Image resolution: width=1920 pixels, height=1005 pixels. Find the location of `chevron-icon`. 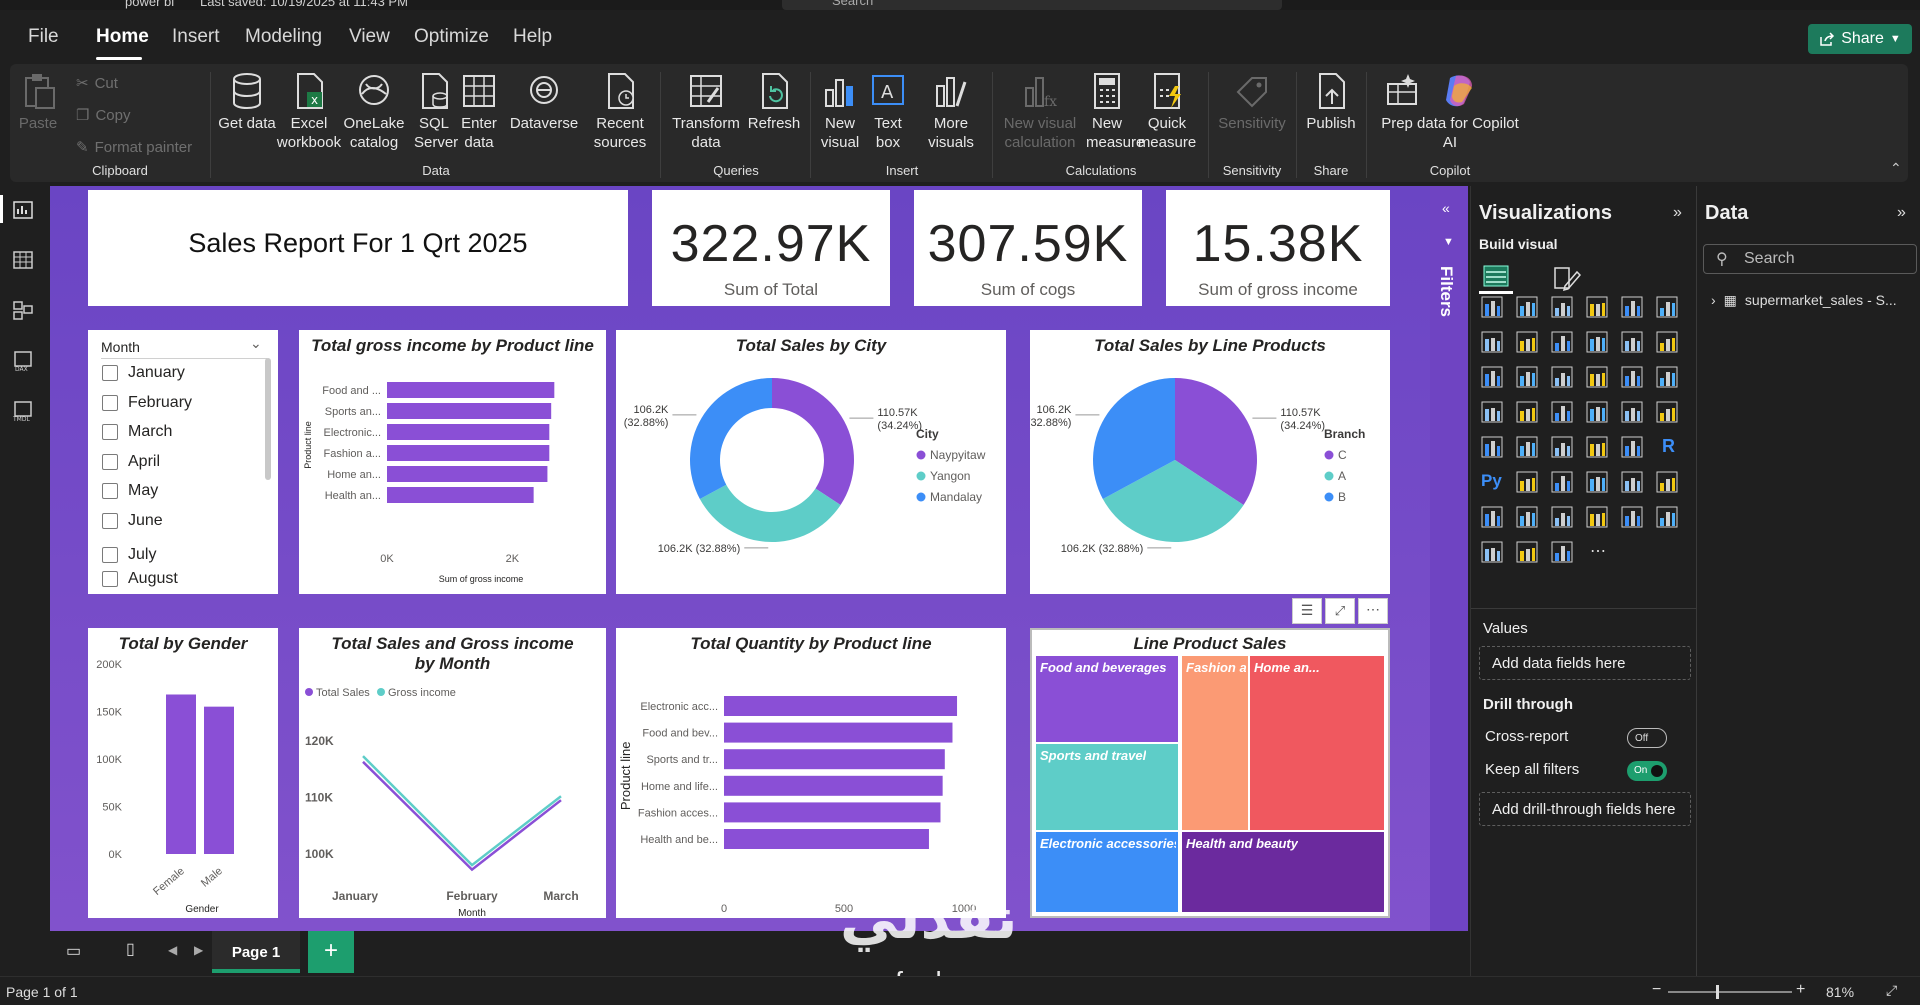

chevron-icon is located at coordinates (1563, 553).